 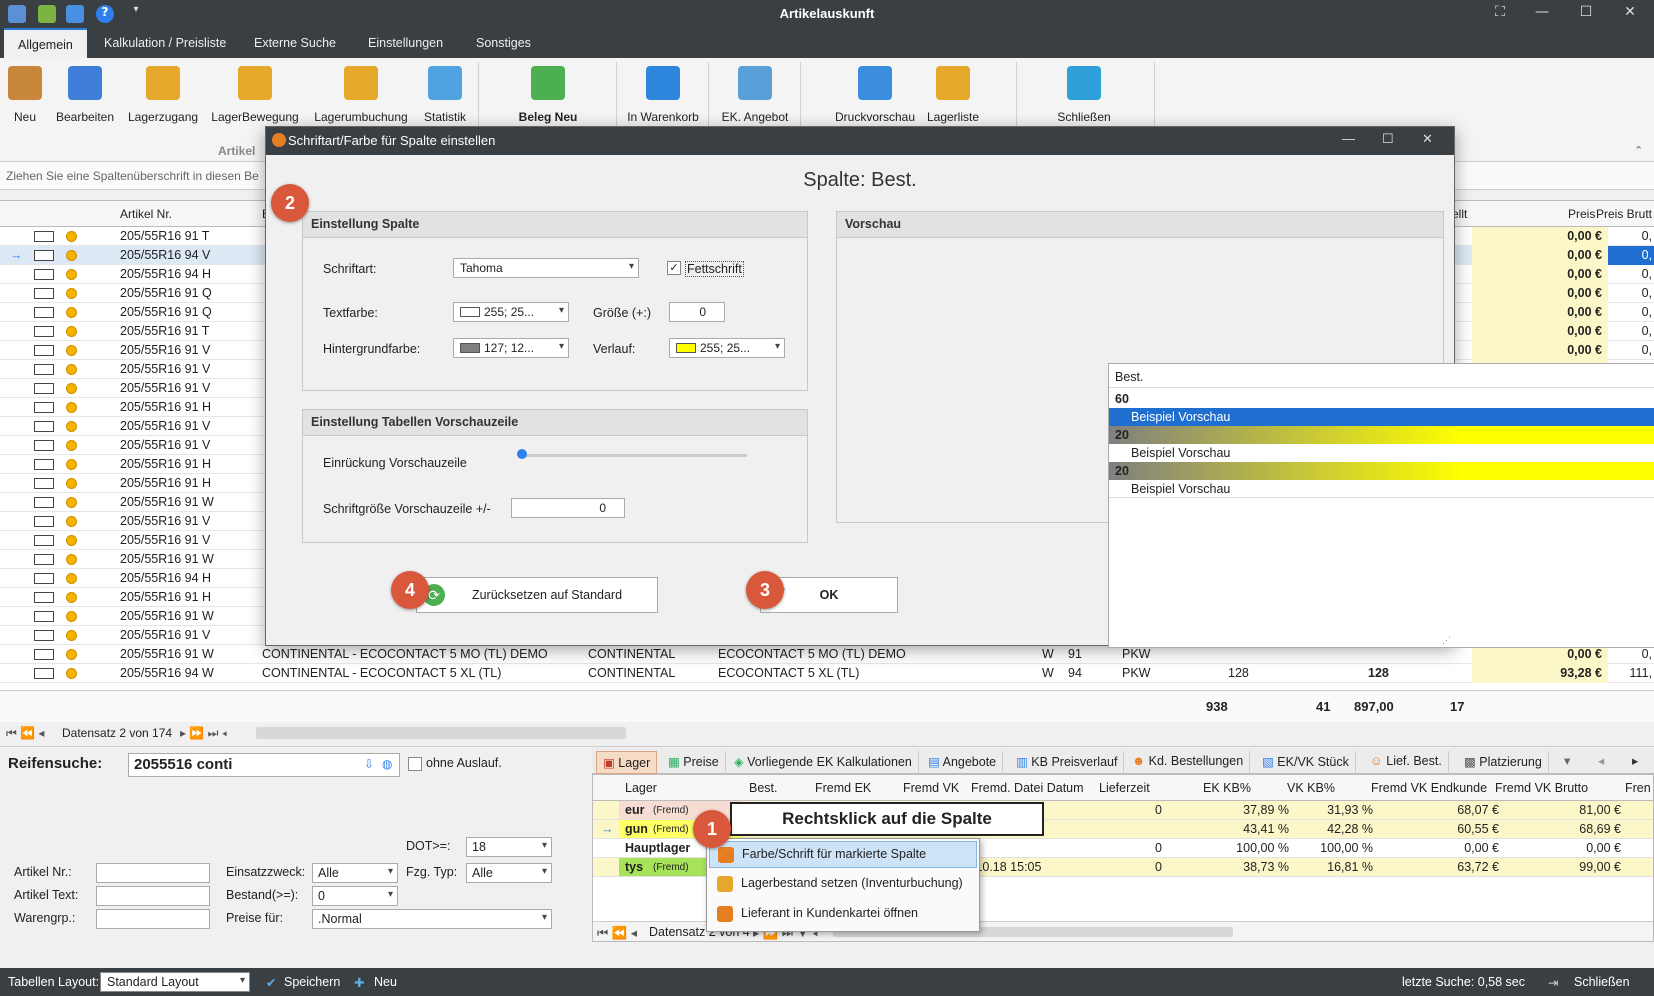 What do you see at coordinates (1601, 760) in the screenshot?
I see `tabs-prev-icon: ◂` at bounding box center [1601, 760].